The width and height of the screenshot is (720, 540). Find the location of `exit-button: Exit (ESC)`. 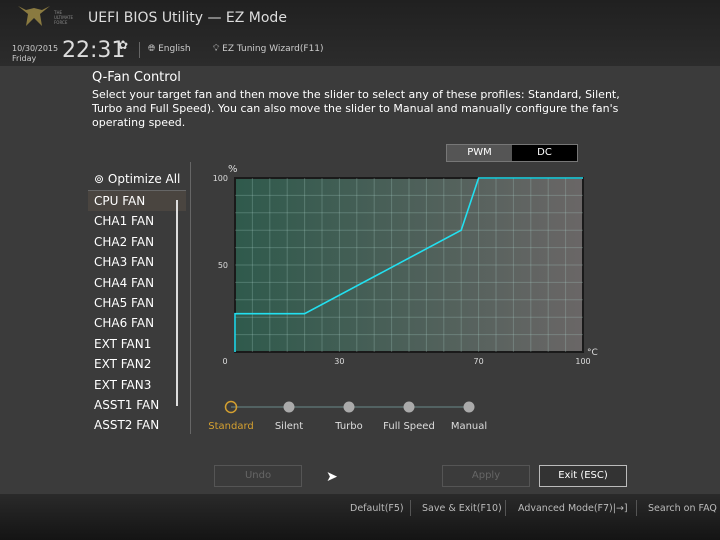

exit-button: Exit (ESC) is located at coordinates (583, 476).